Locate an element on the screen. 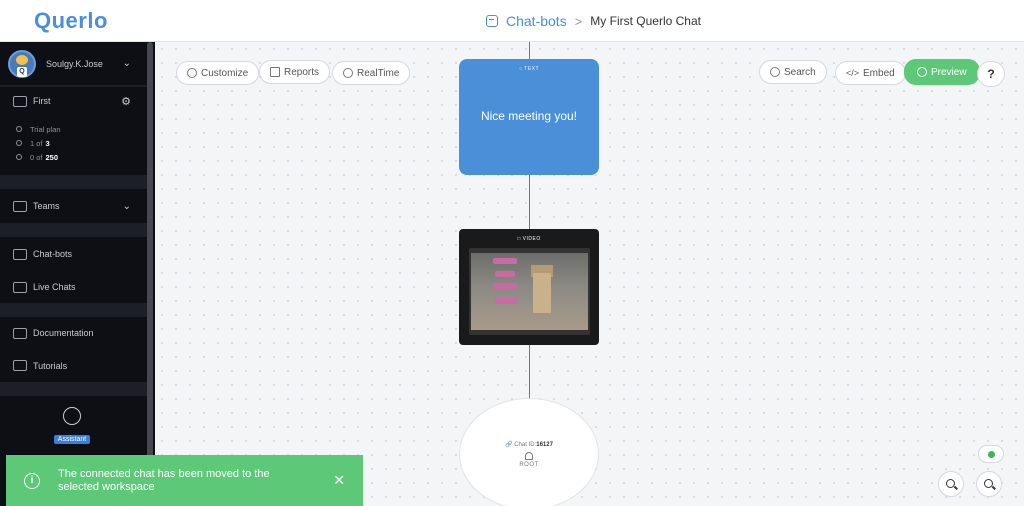 The height and width of the screenshot is (506, 1024). embed-label: Embed is located at coordinates (879, 73).